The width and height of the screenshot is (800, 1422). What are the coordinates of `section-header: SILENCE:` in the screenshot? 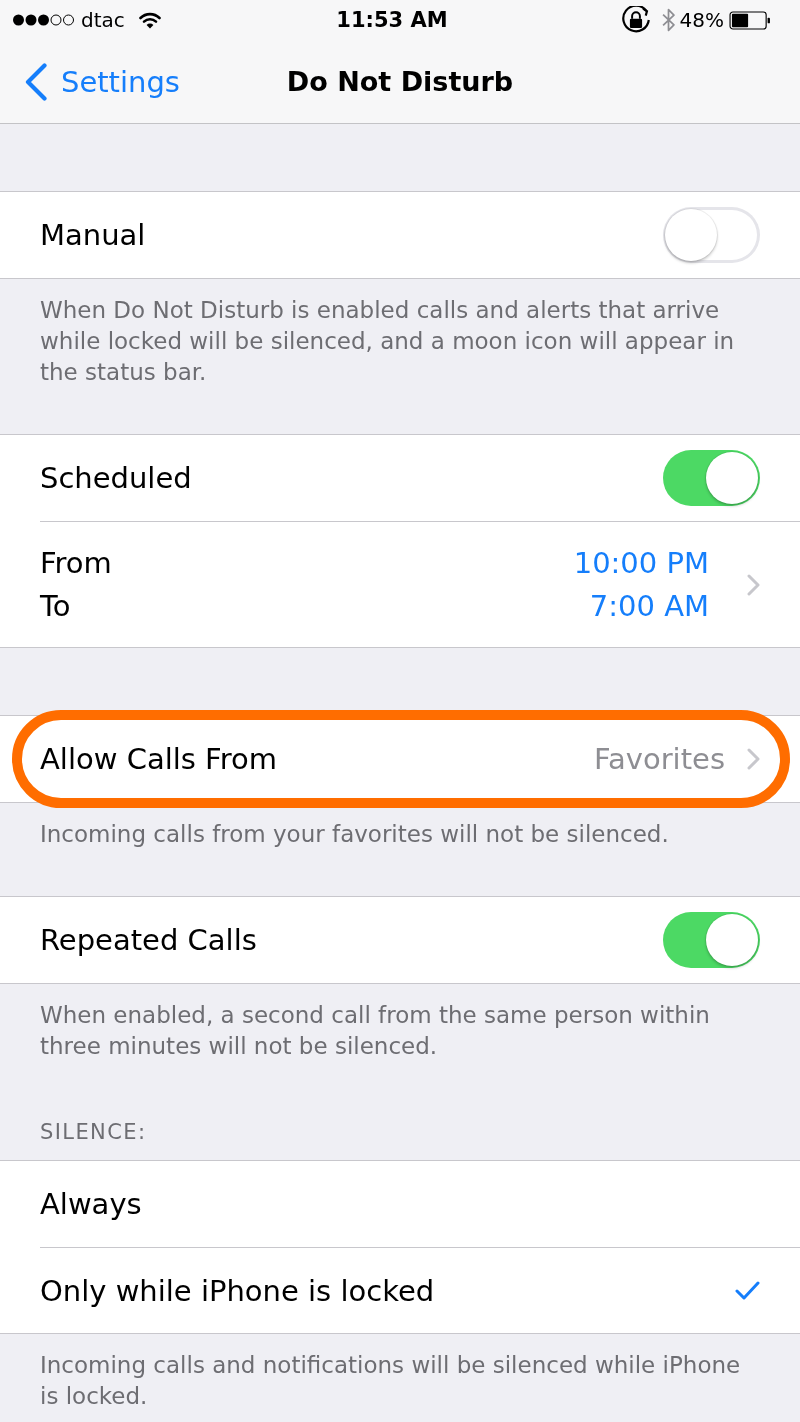 It's located at (93, 1132).